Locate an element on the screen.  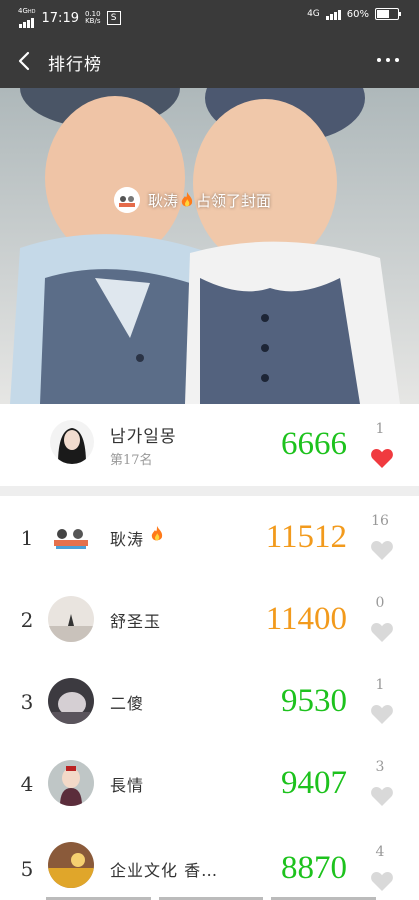
leaderboard-row: 3 二傻 9530 1 is located at coordinates (209, 701).